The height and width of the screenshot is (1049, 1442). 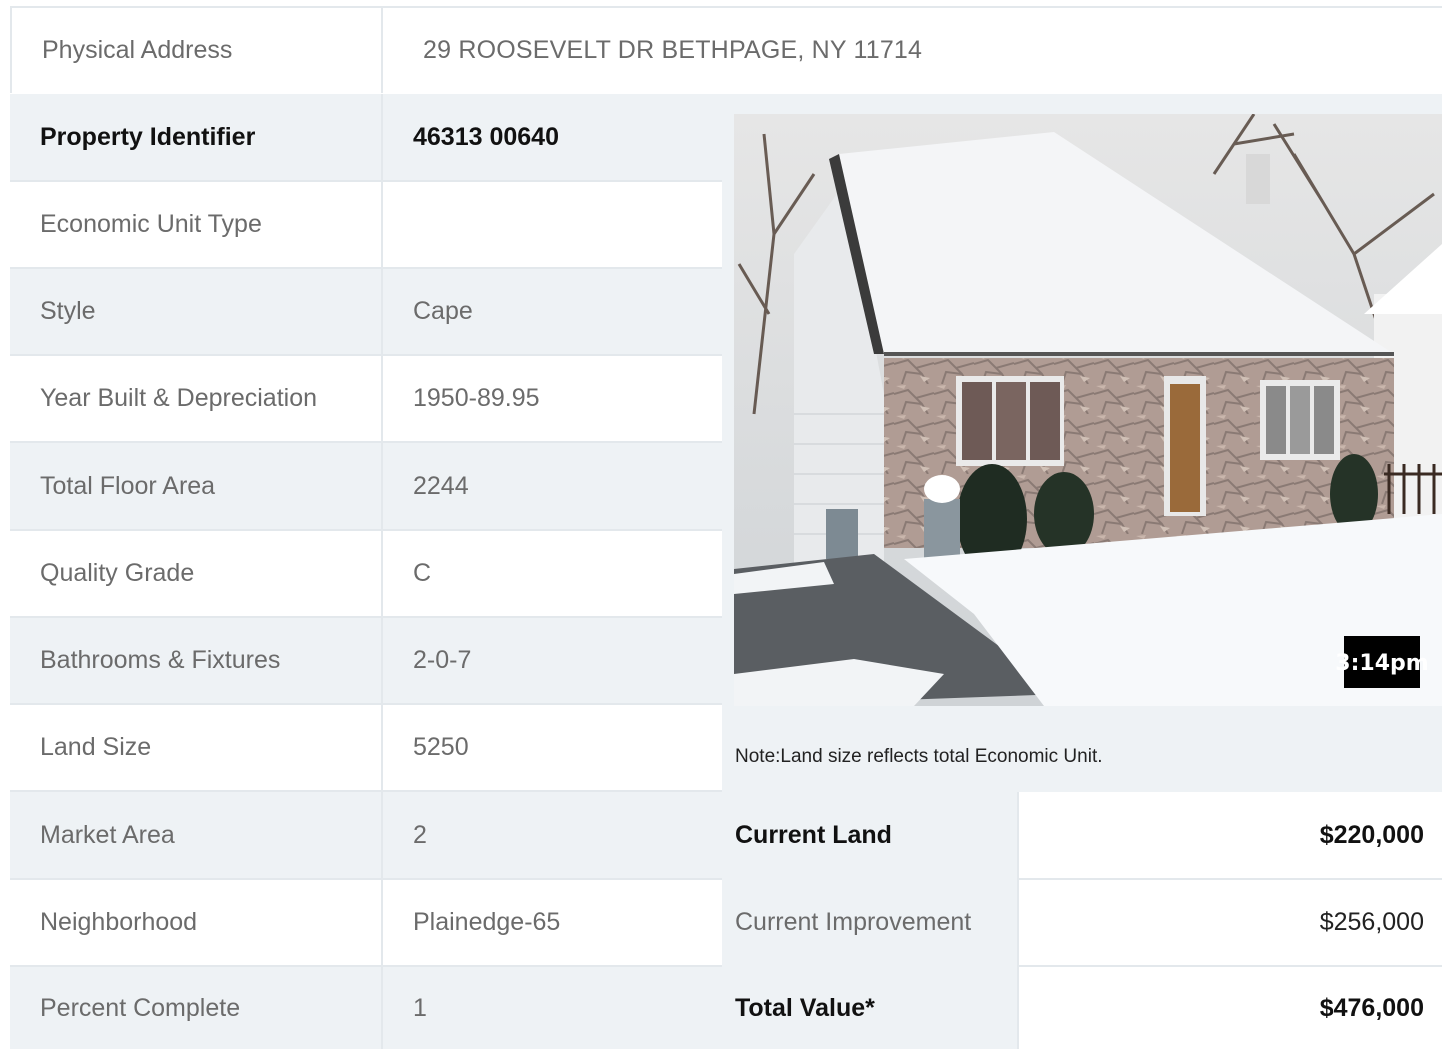 What do you see at coordinates (551, 137) in the screenshot?
I see `property-identifier-value: 46313 00640` at bounding box center [551, 137].